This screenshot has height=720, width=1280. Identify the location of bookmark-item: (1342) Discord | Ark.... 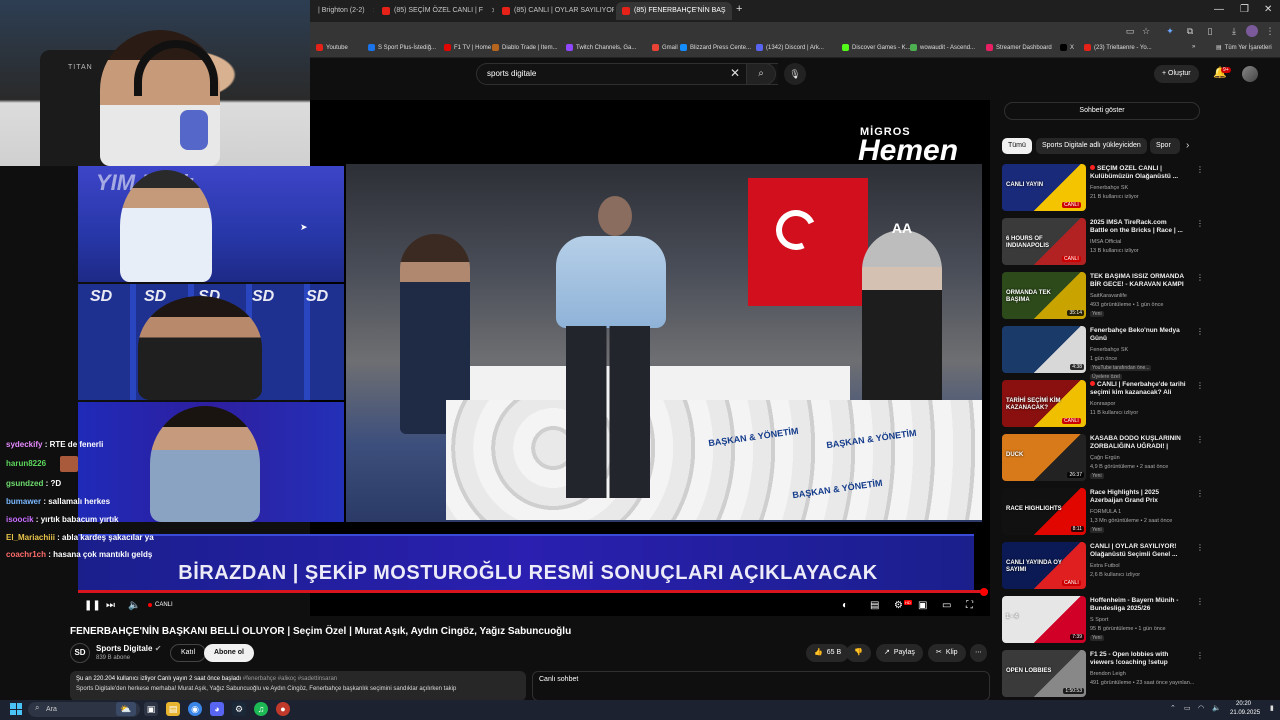
(790, 47).